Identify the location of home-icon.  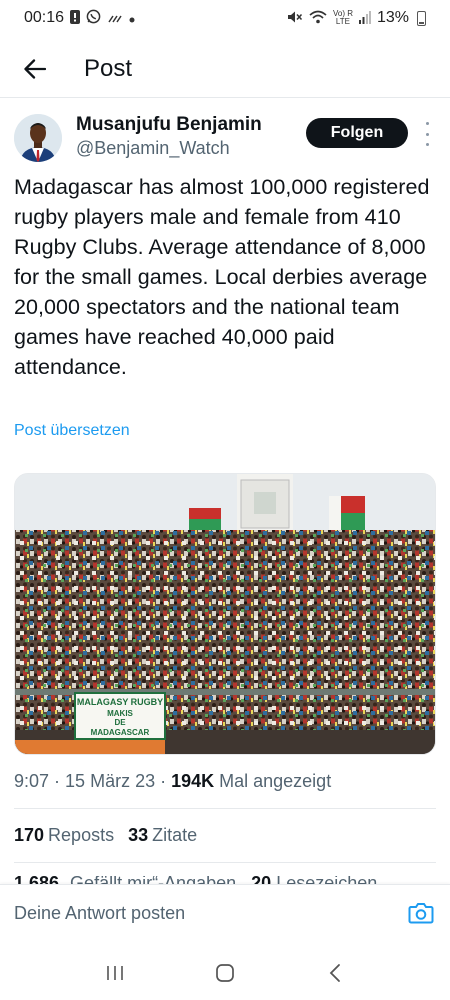
(225, 973).